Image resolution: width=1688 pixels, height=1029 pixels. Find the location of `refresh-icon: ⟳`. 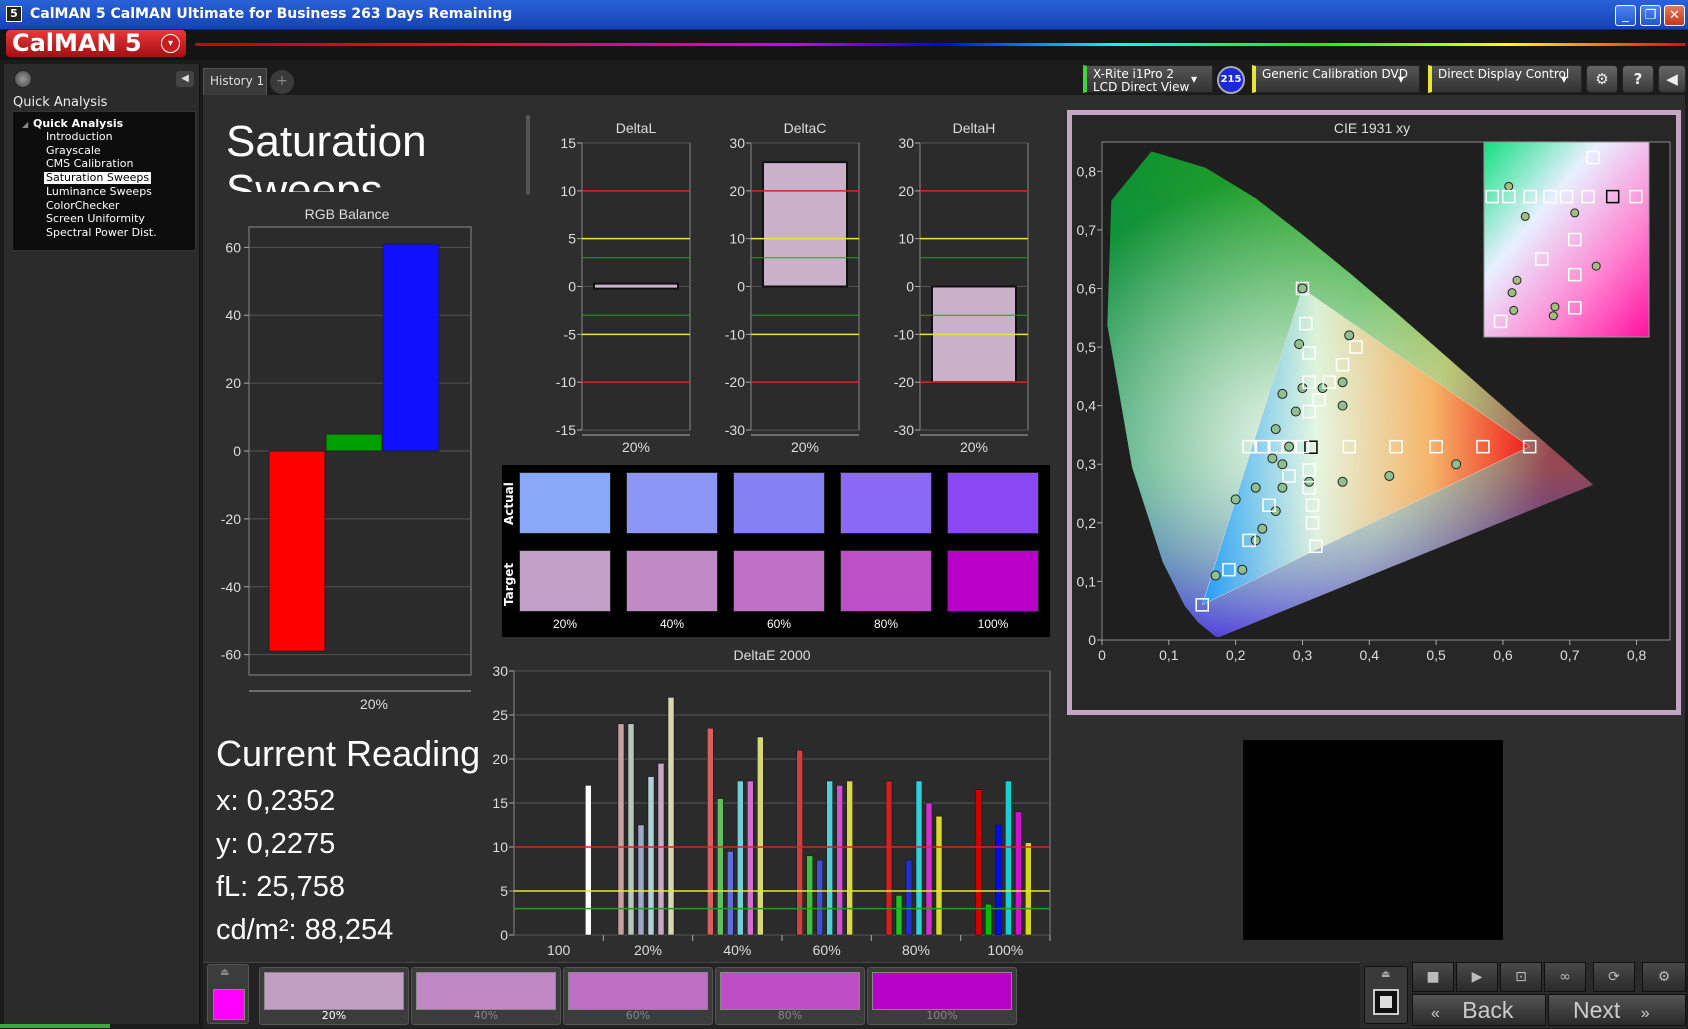

refresh-icon: ⟳ is located at coordinates (1614, 977).